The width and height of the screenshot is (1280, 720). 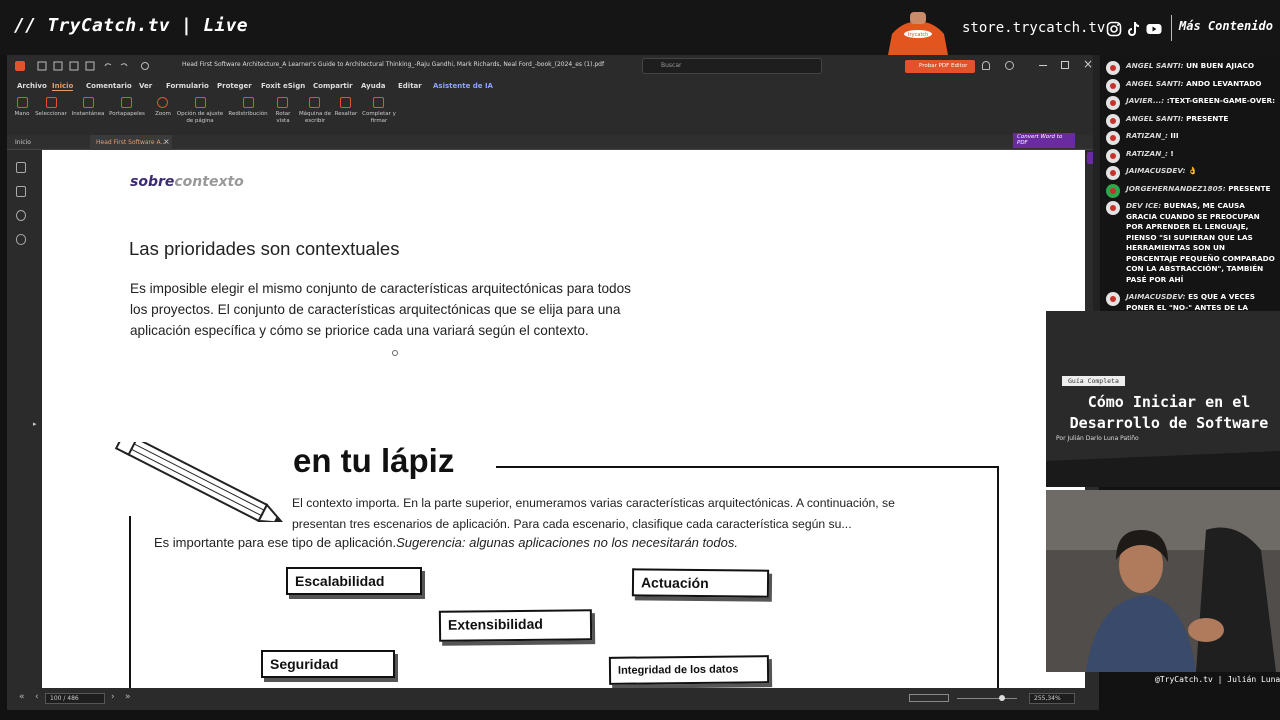 I want to click on menu-compartir: Compartir, so click(x=333, y=86).